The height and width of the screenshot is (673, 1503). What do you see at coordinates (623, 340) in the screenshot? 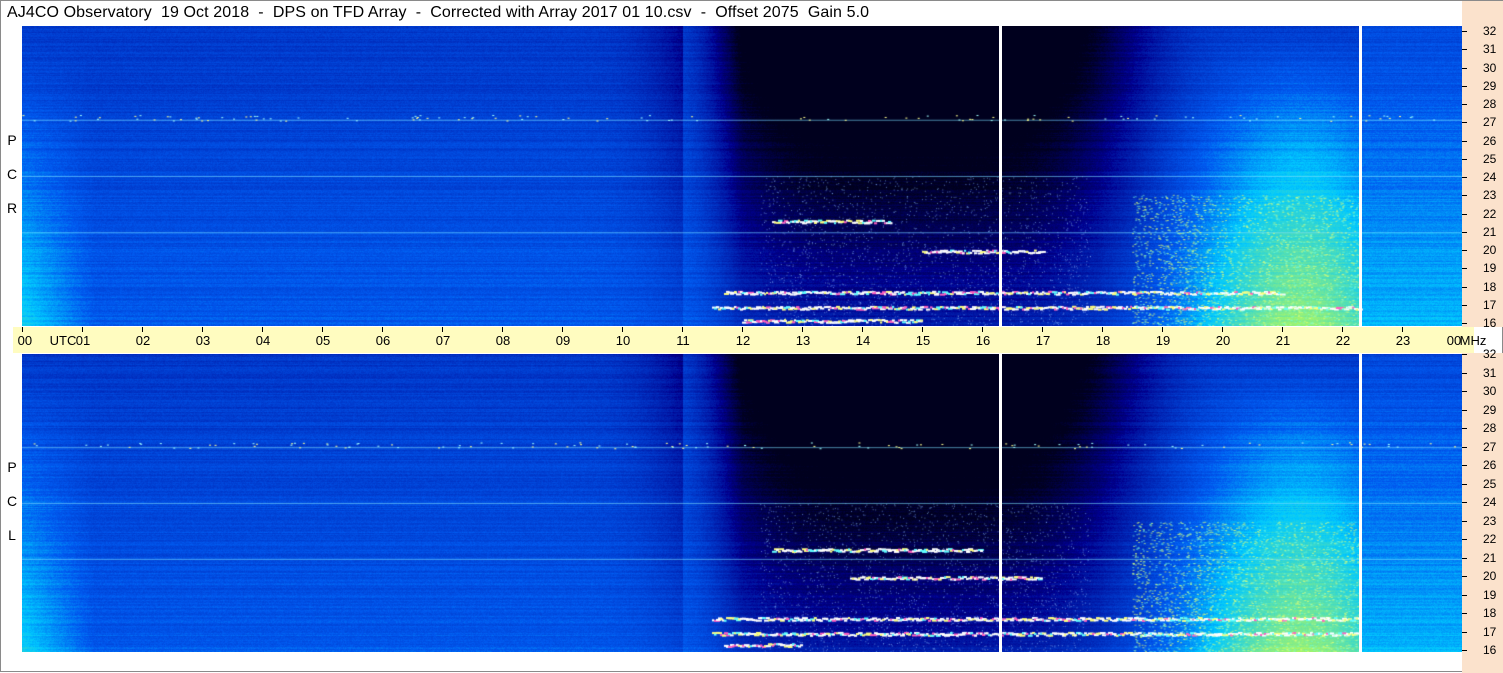
I see `x-tick-label-10: 10` at bounding box center [623, 340].